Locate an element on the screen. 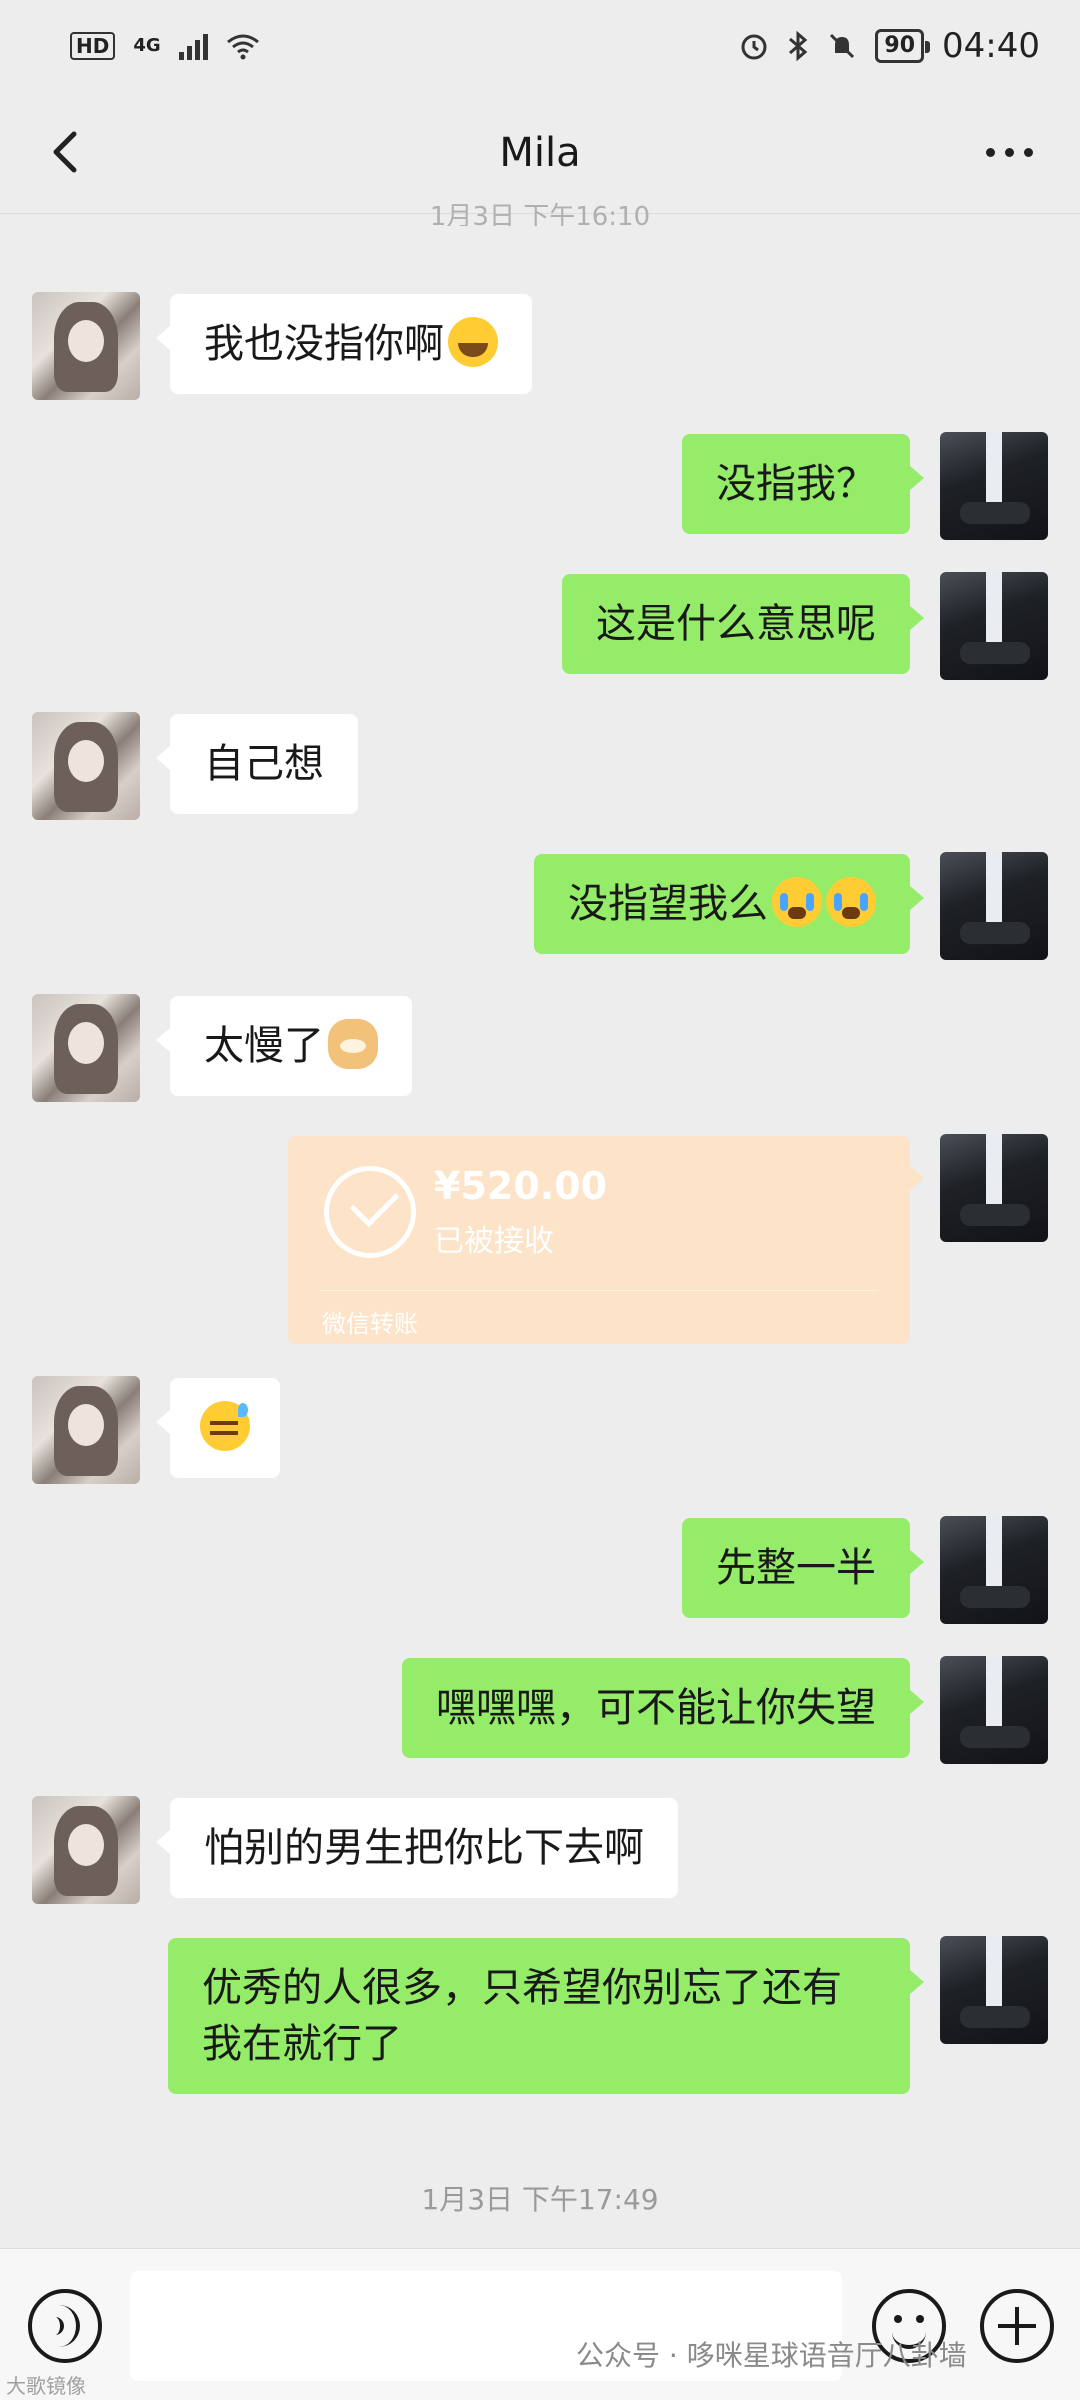 This screenshot has width=1080, height=2400. alarm-icon is located at coordinates (754, 47).